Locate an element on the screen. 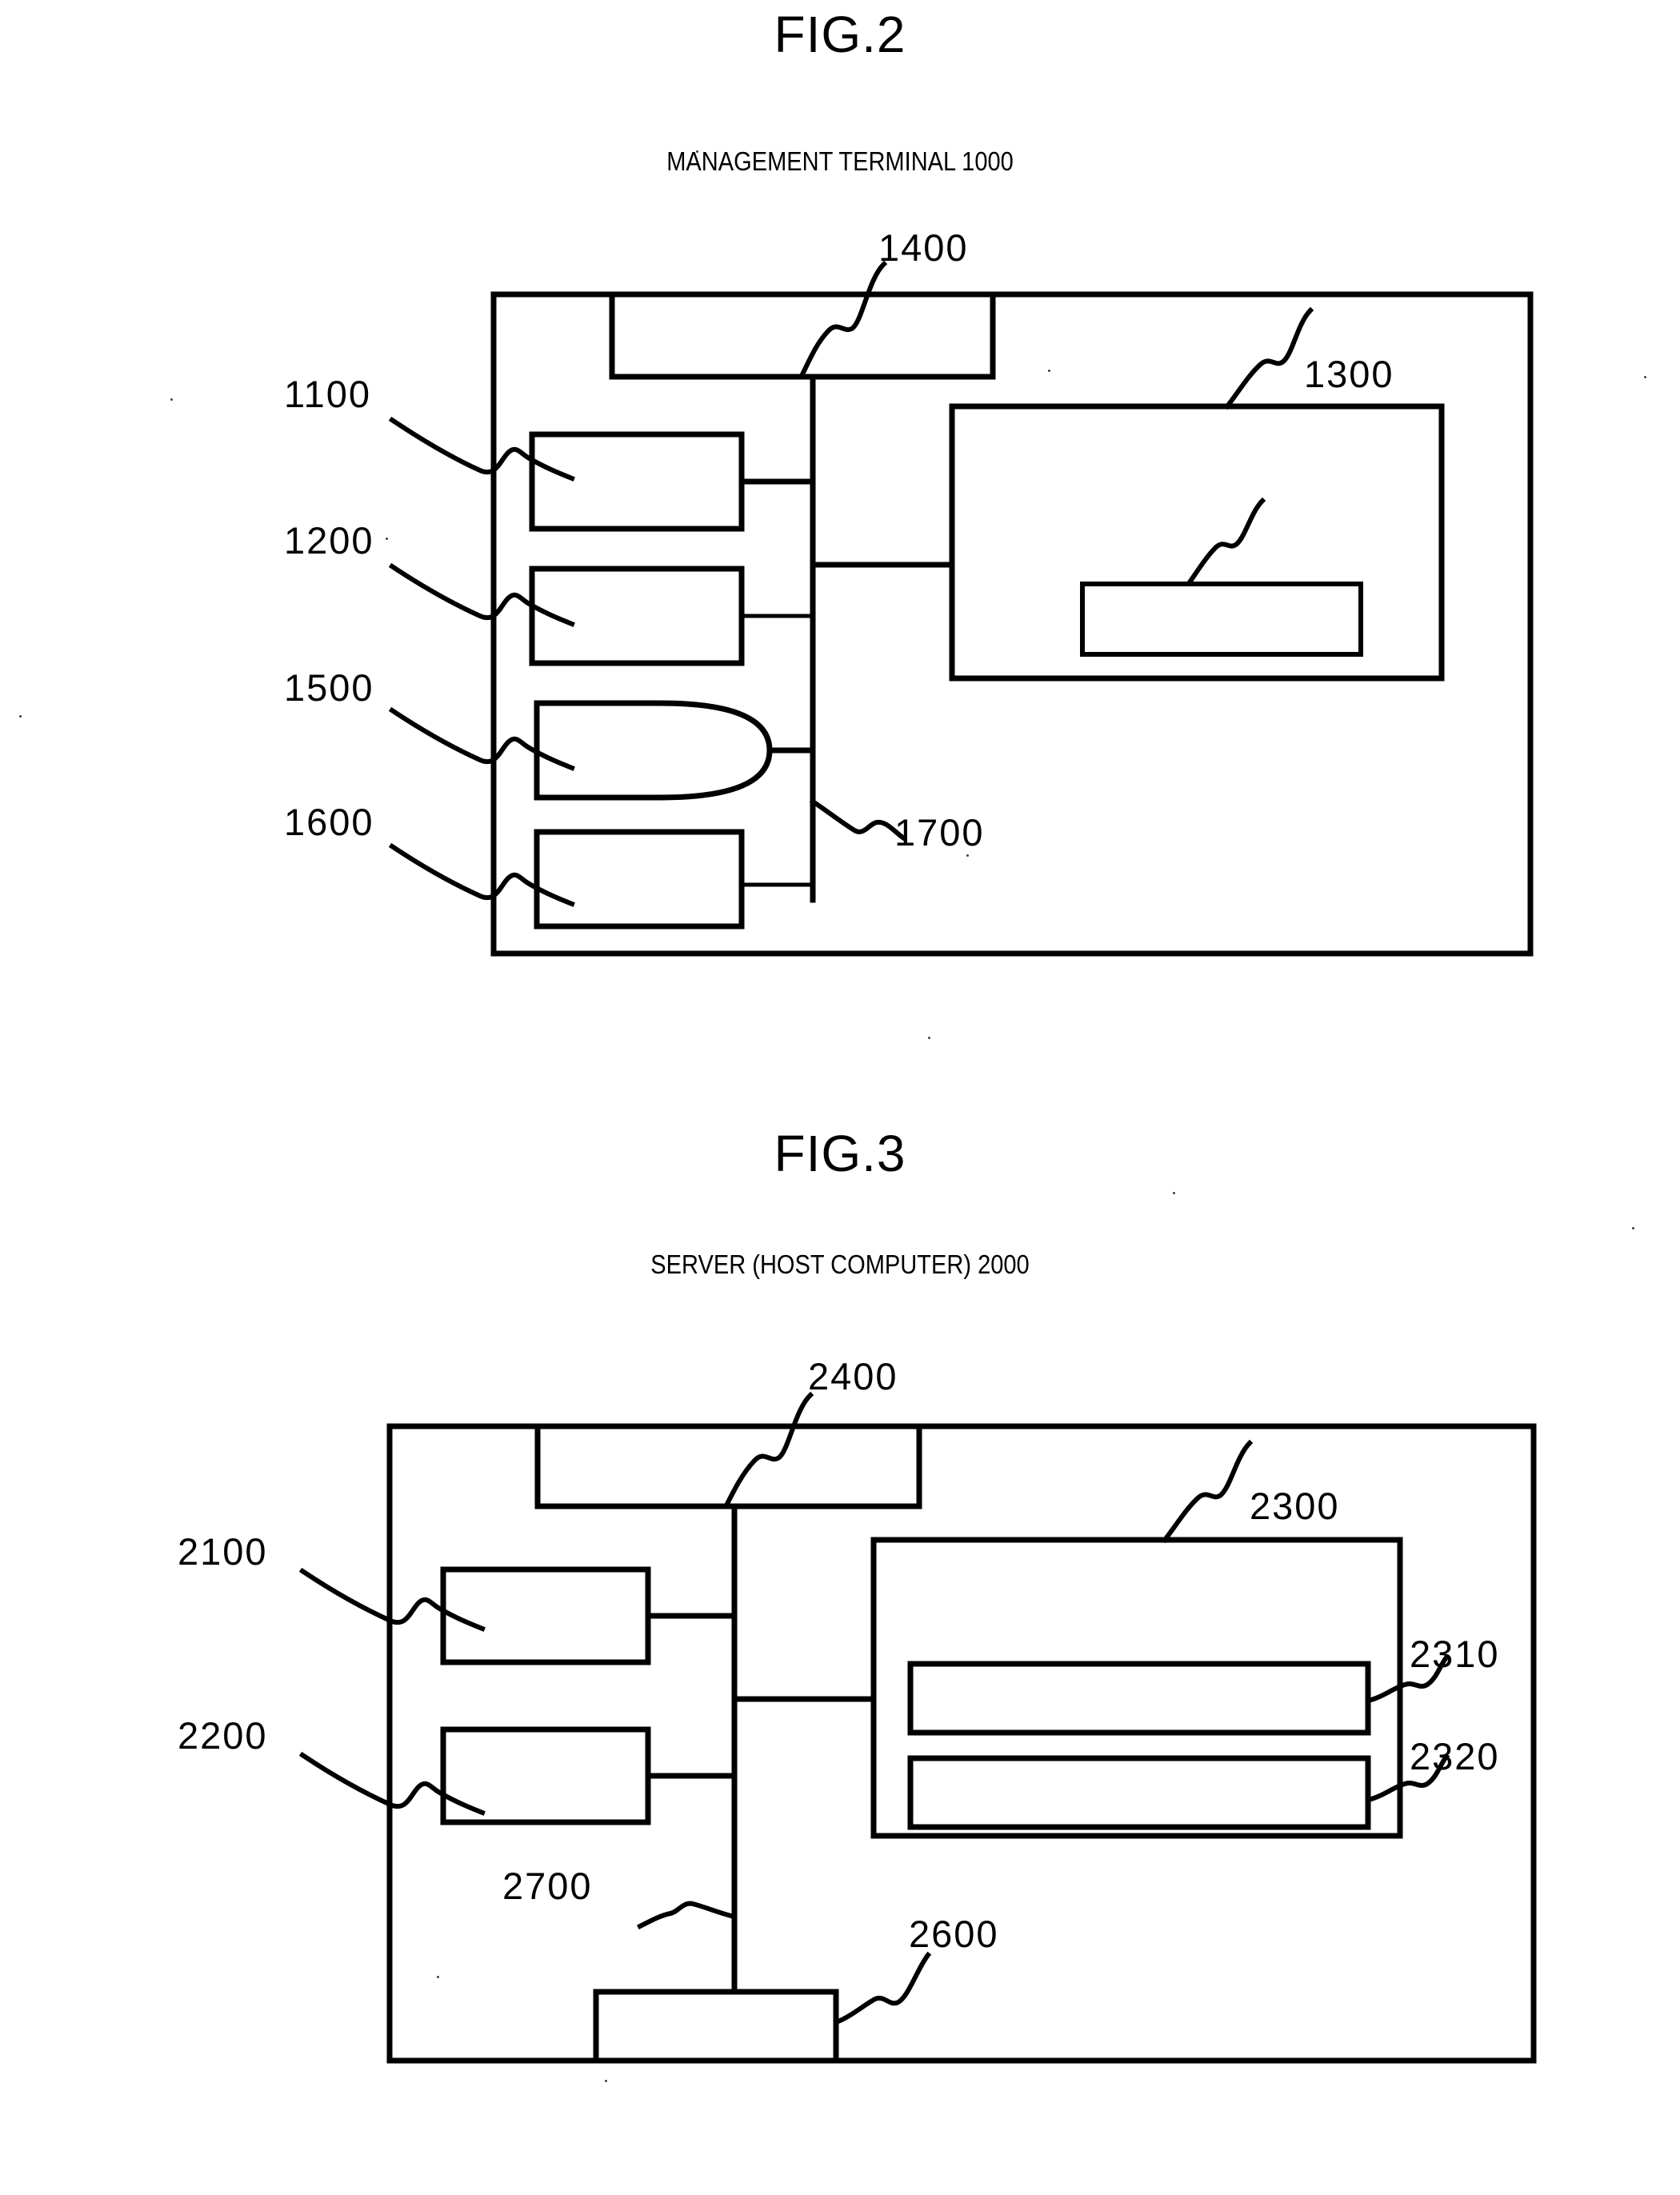  fig2-memory-box is located at coordinates (637, 616).